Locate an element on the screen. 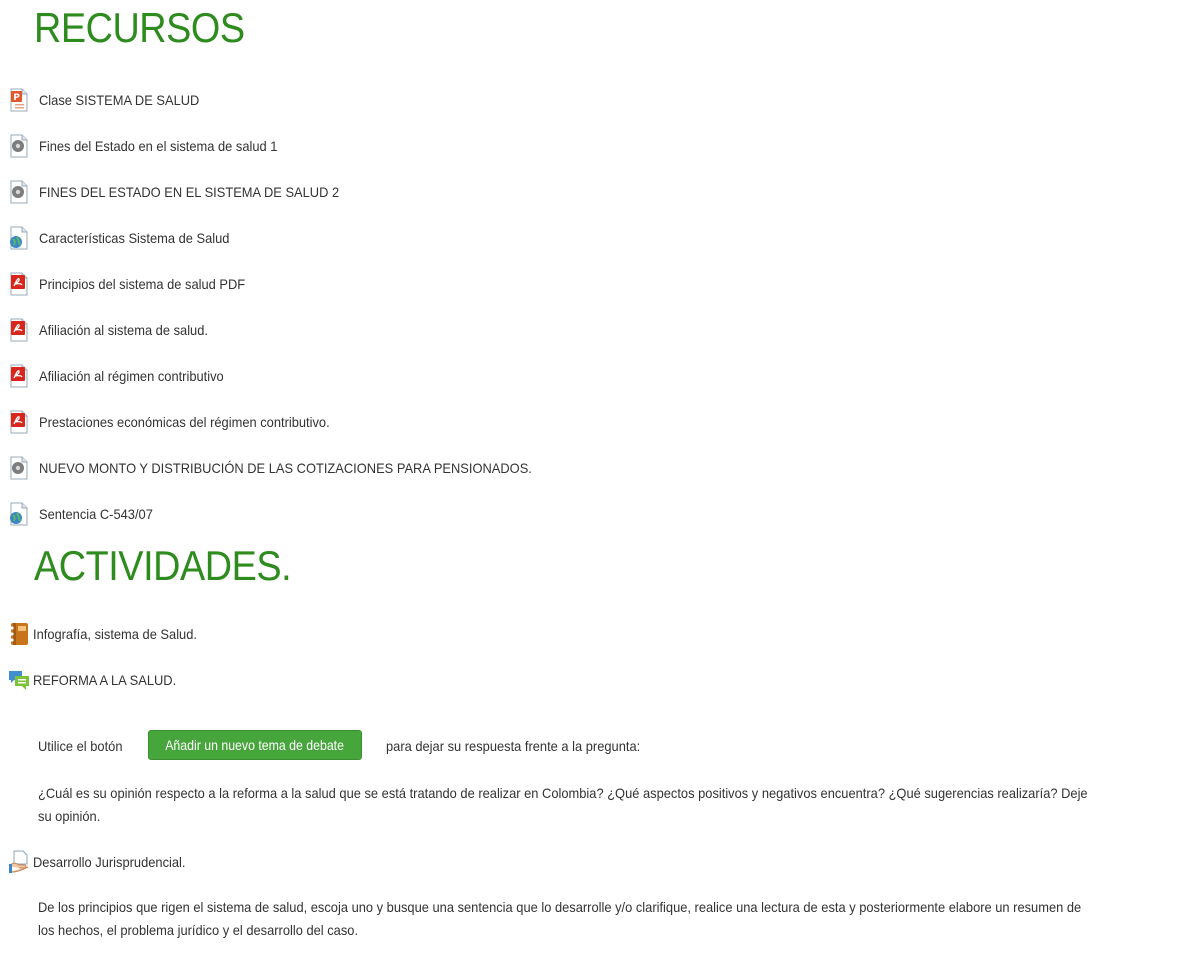  resource-label: Principios del sistema de salud PDF is located at coordinates (142, 284).